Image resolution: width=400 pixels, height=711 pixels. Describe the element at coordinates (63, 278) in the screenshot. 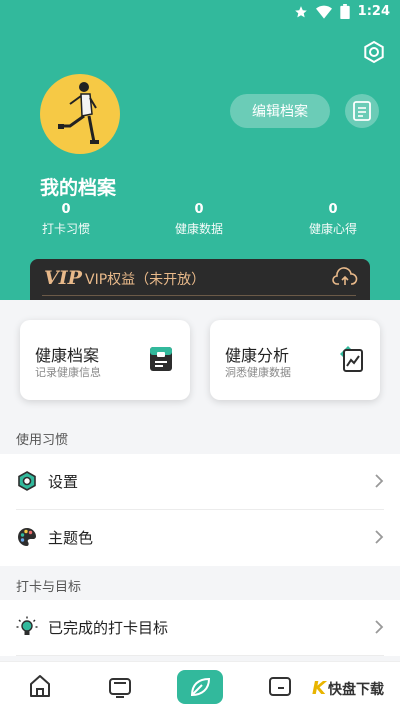

I see `vip-logo: VIP` at that location.